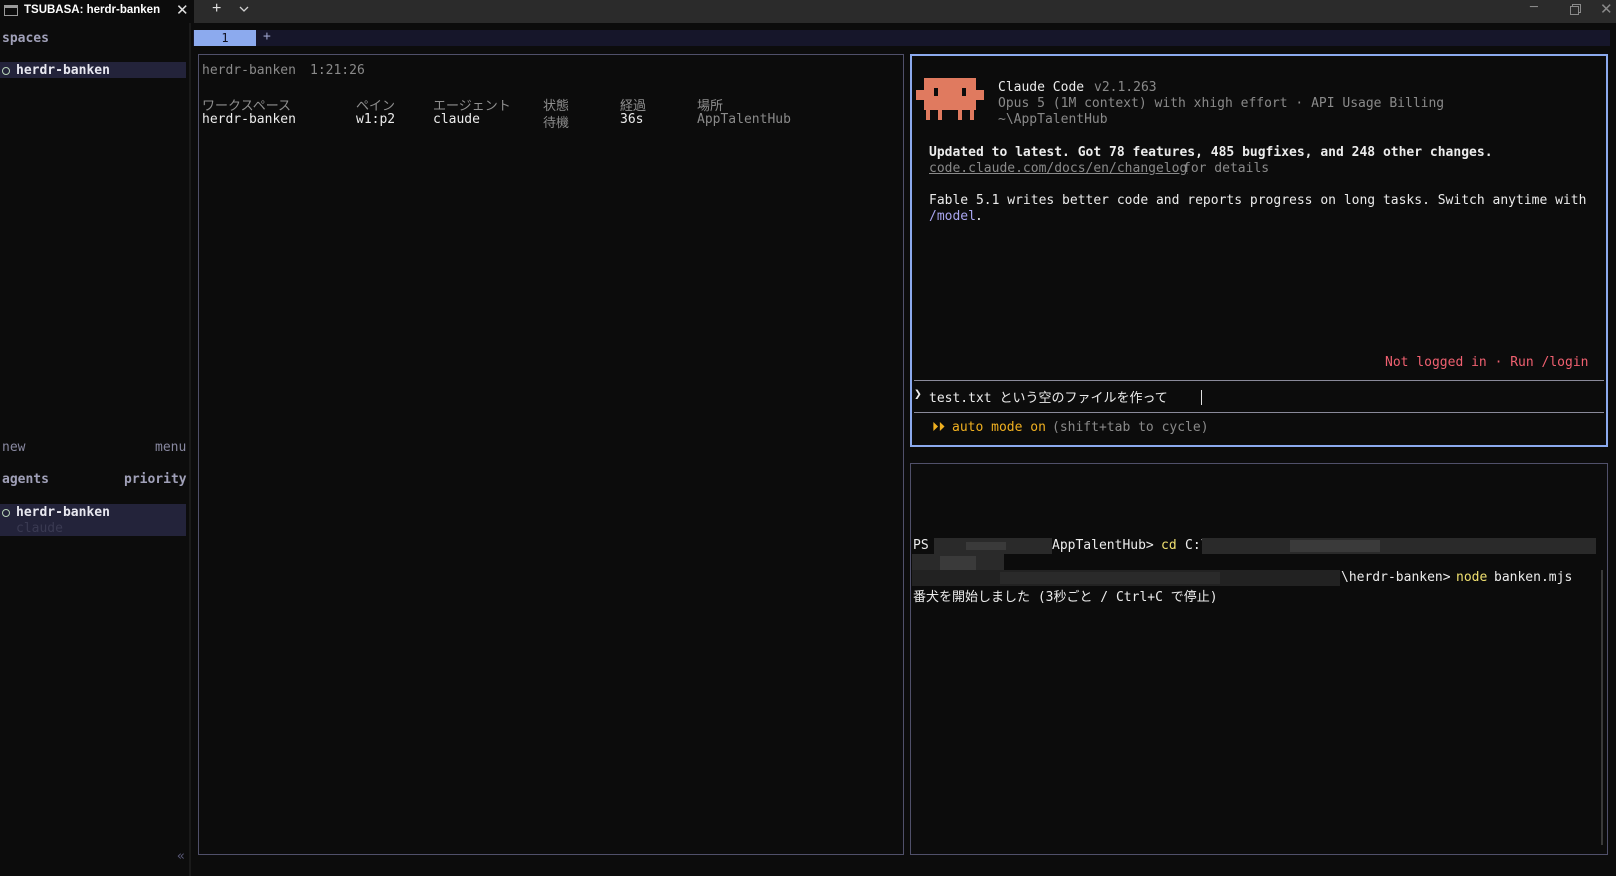 The image size is (1616, 876). I want to click on changelog-suffix: for details, so click(1226, 168).